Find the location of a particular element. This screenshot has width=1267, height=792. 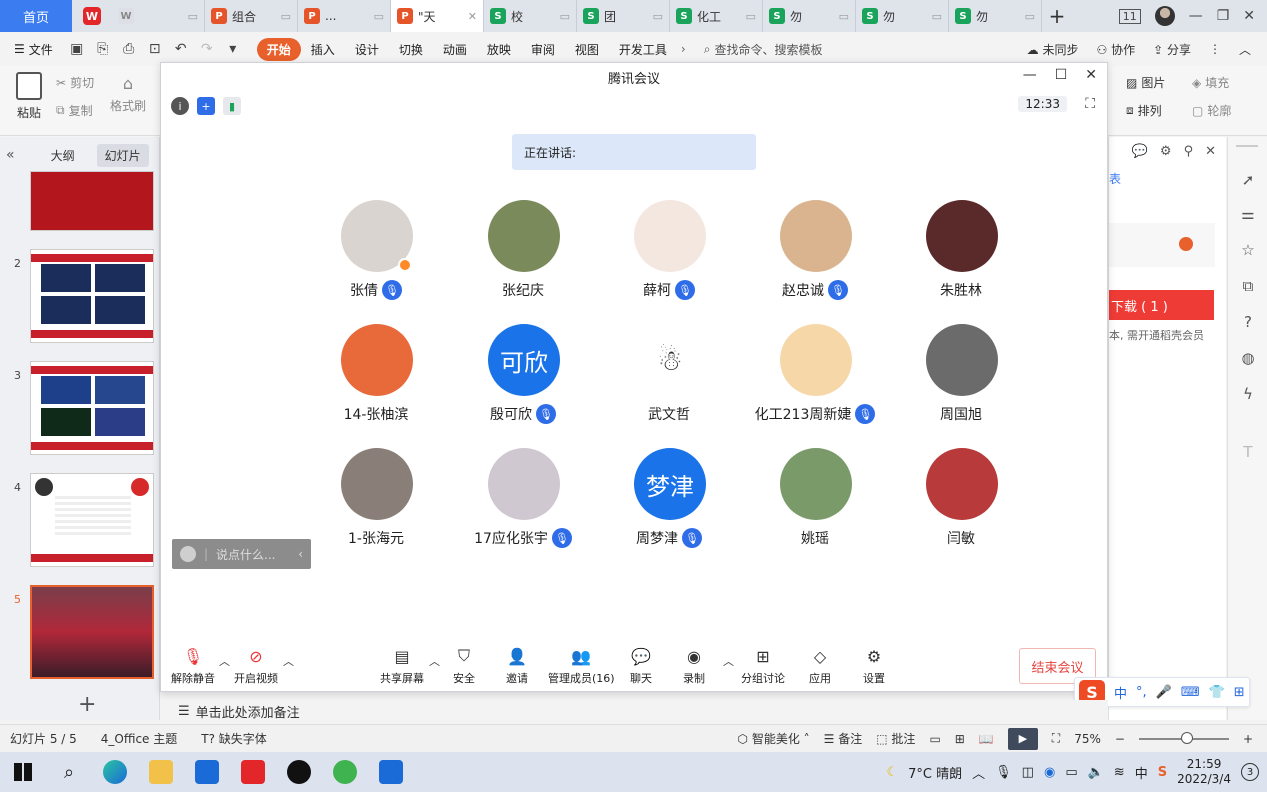

play-slideshow-button: ▶ is located at coordinates (1022, 738).